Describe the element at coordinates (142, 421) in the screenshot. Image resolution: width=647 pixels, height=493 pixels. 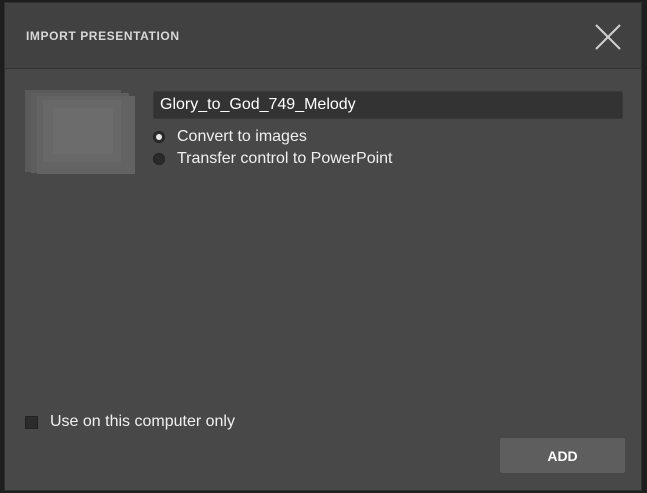
I see `checkbox-label: Use on this computer only` at that location.